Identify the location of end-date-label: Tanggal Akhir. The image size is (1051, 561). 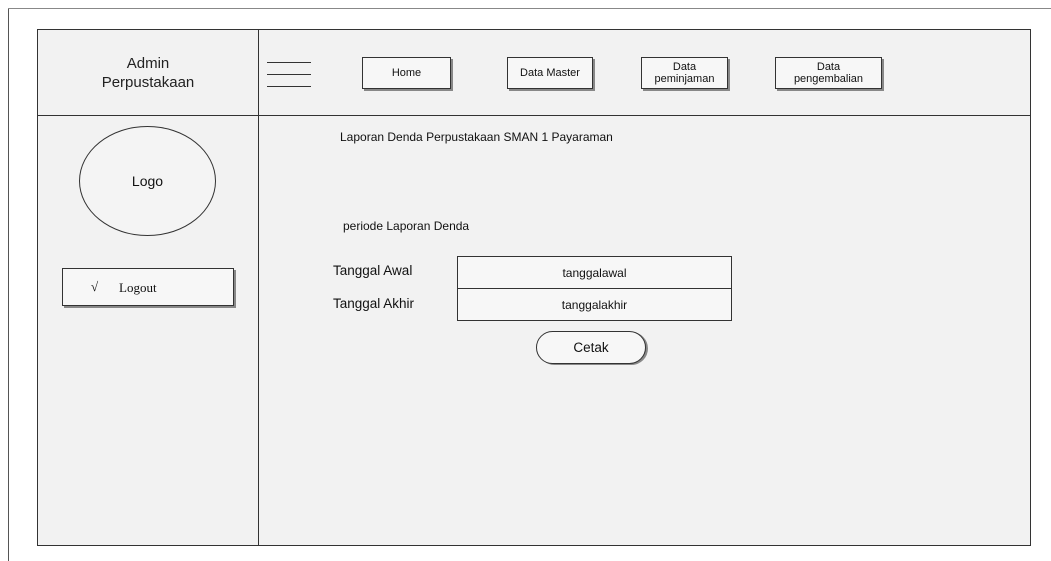
(374, 303).